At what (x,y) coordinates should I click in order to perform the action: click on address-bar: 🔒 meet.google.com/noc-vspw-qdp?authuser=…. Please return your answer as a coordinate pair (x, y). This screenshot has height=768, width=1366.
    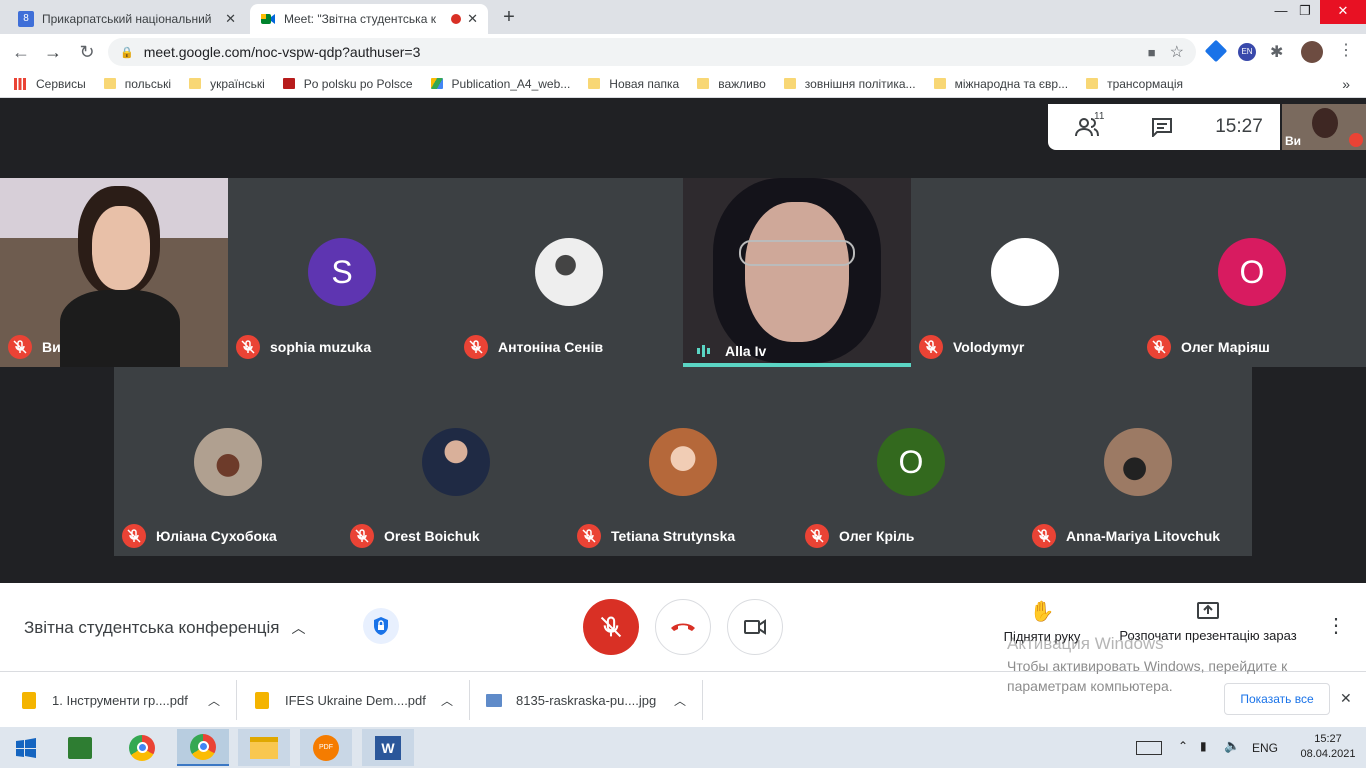
    Looking at the image, I should click on (652, 52).